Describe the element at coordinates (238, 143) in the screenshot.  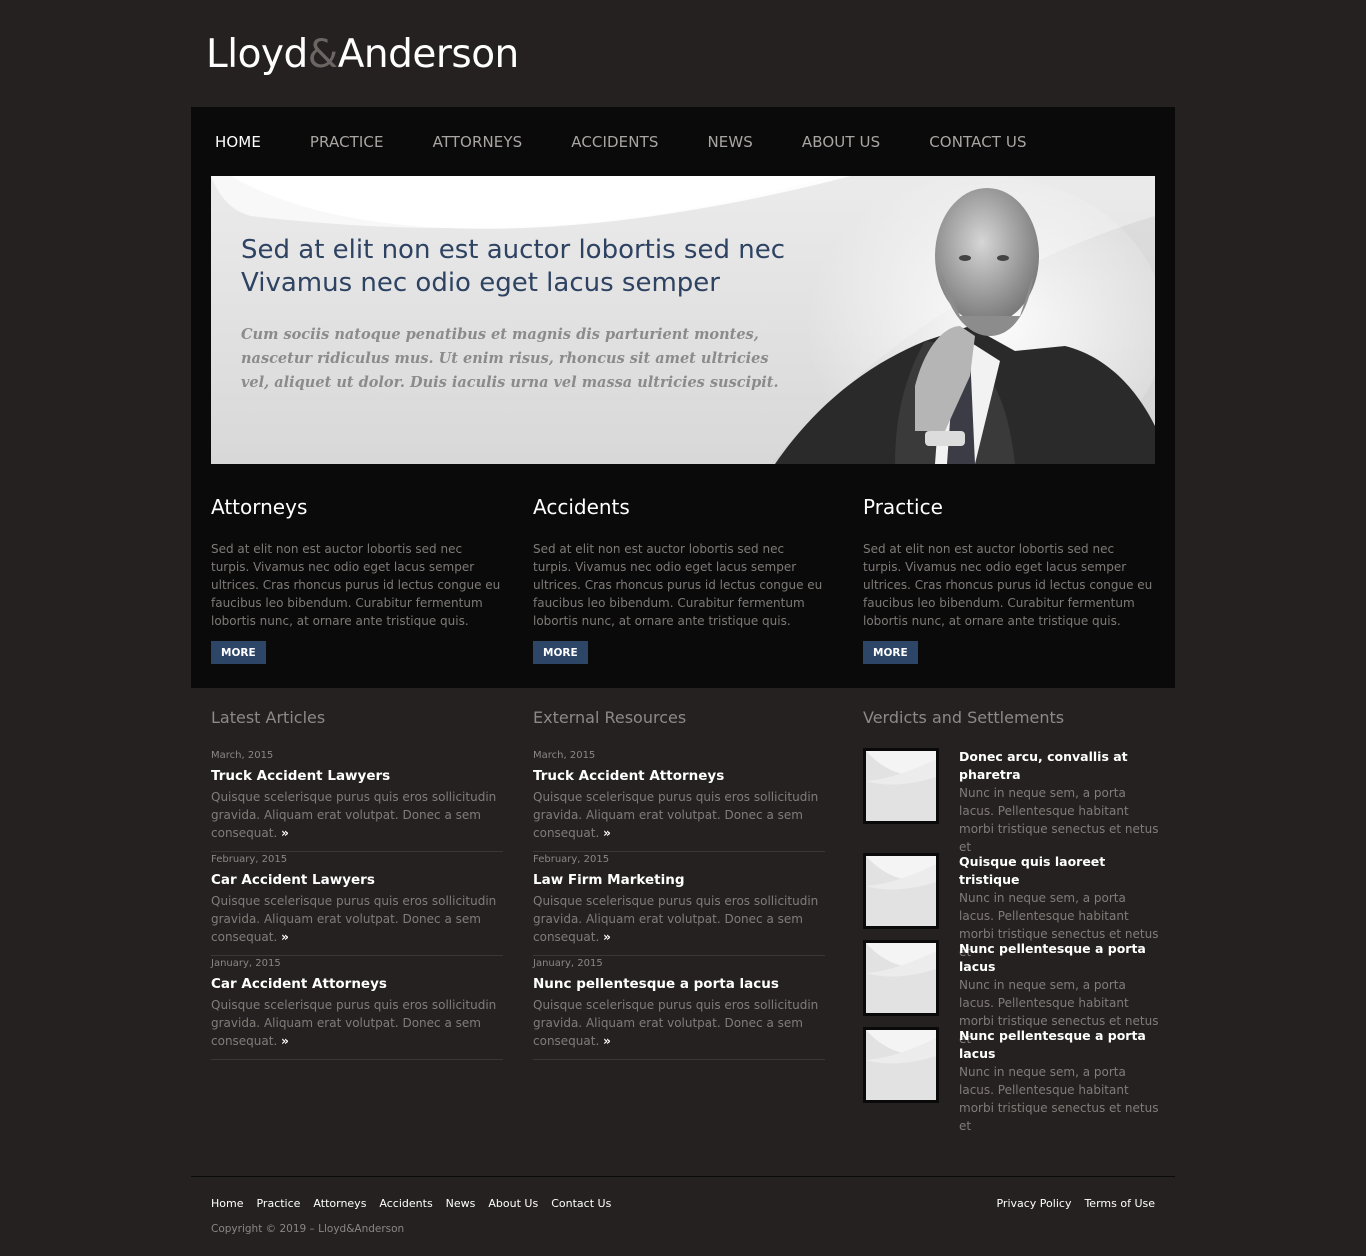
I see `nav-home: HOME` at that location.